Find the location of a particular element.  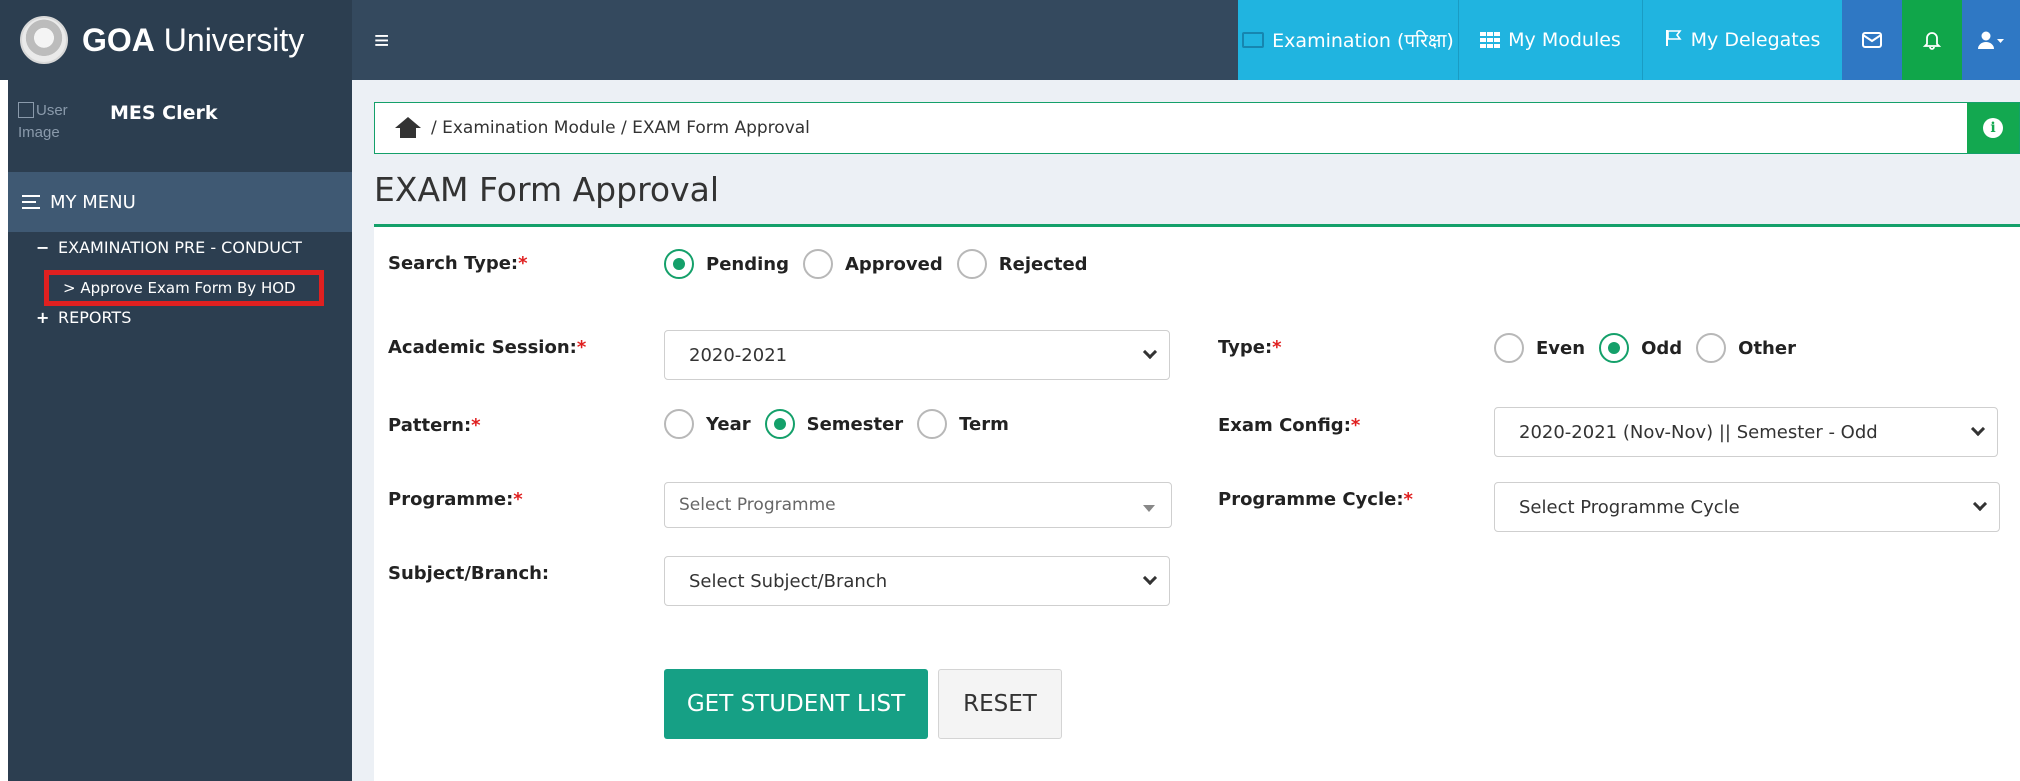

pattern-radio-group: Year Semester Term is located at coordinates (843, 424).